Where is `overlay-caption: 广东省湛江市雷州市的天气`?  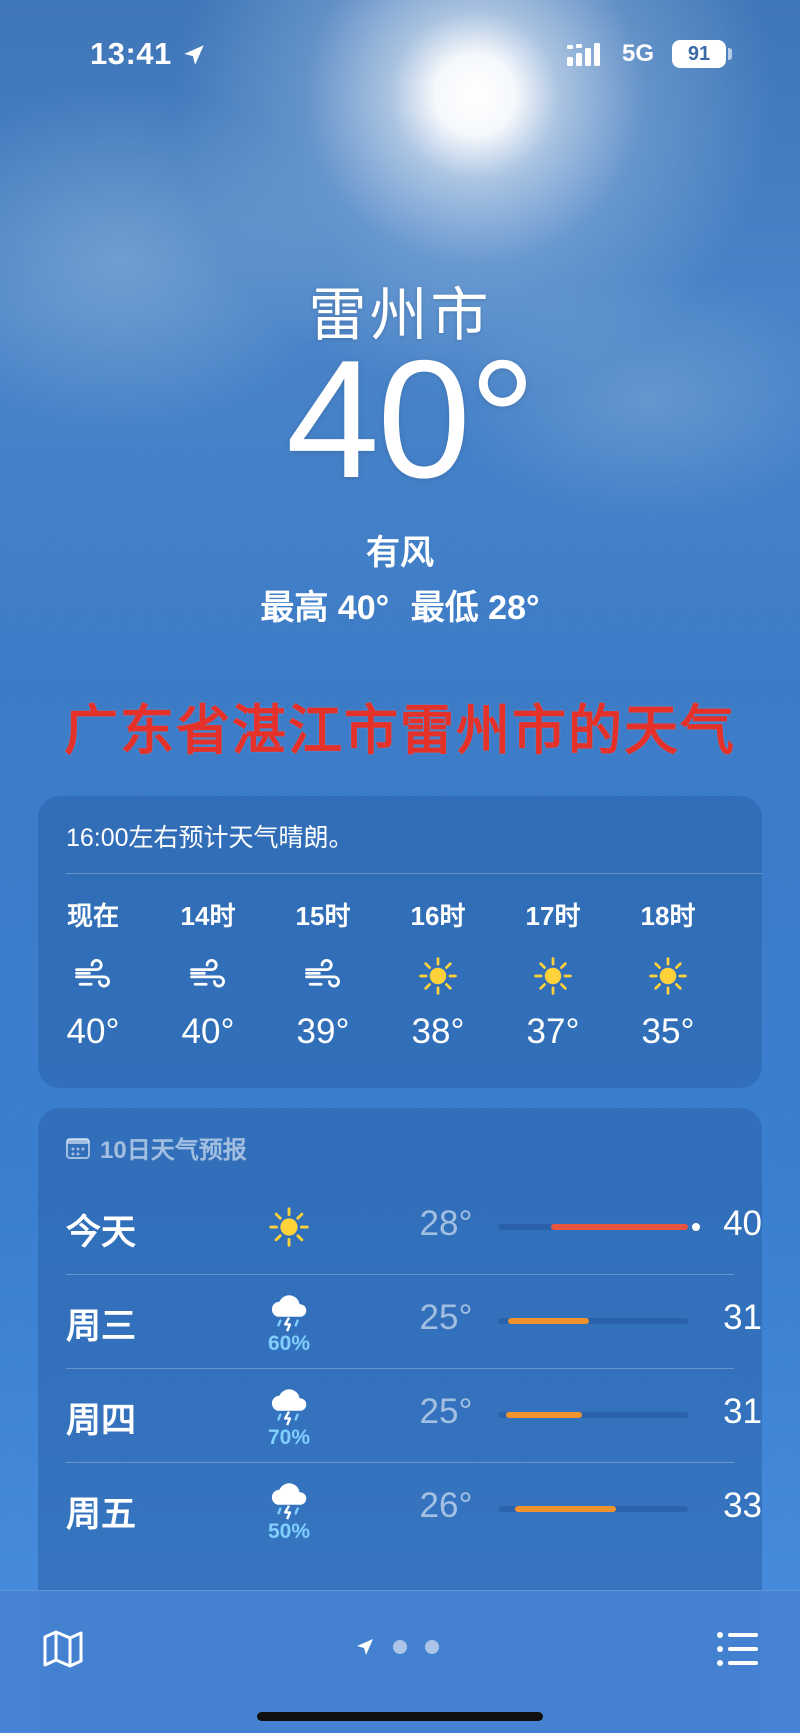
overlay-caption: 广东省湛江市雷州市的天气 is located at coordinates (400, 731).